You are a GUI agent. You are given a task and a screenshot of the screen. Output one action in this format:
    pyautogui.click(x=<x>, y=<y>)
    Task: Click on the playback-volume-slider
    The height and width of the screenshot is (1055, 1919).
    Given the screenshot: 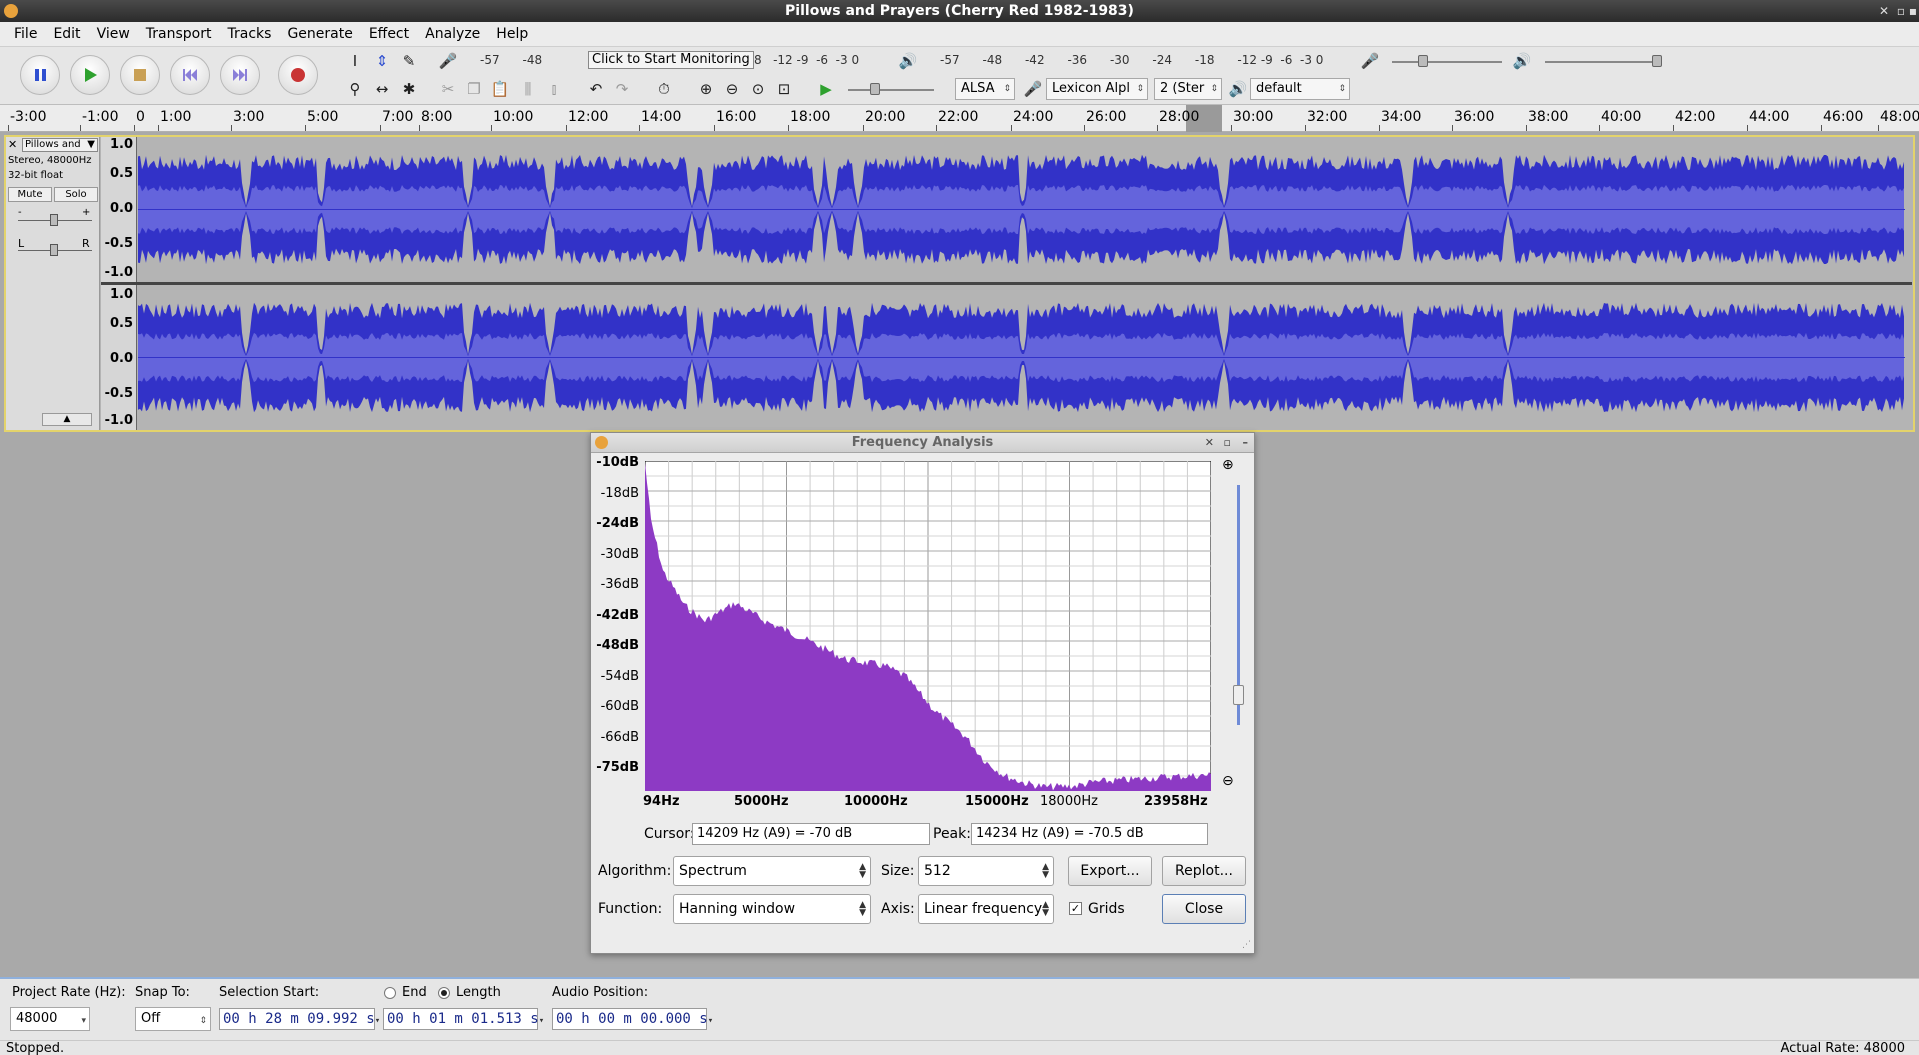 What is the action you would take?
    pyautogui.click(x=1602, y=62)
    